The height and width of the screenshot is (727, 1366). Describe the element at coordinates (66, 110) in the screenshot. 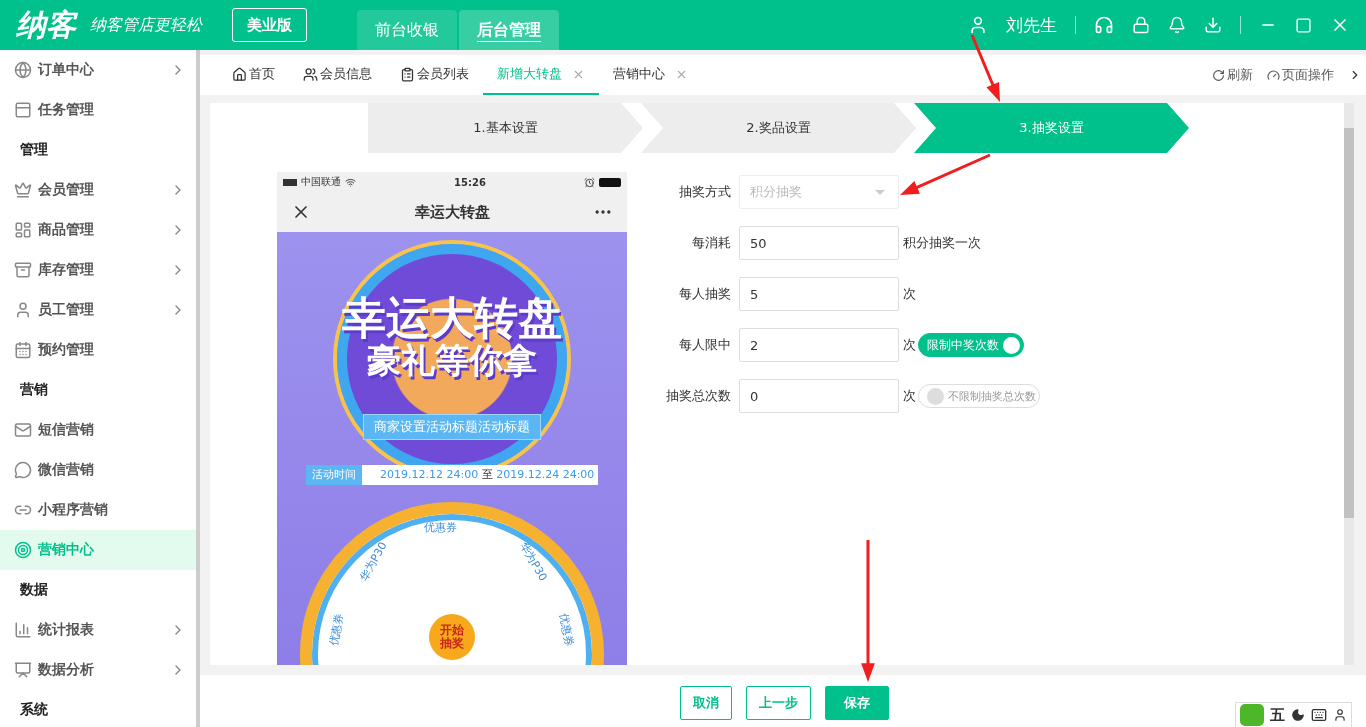

I see `sidebar-label: 任务管理` at that location.